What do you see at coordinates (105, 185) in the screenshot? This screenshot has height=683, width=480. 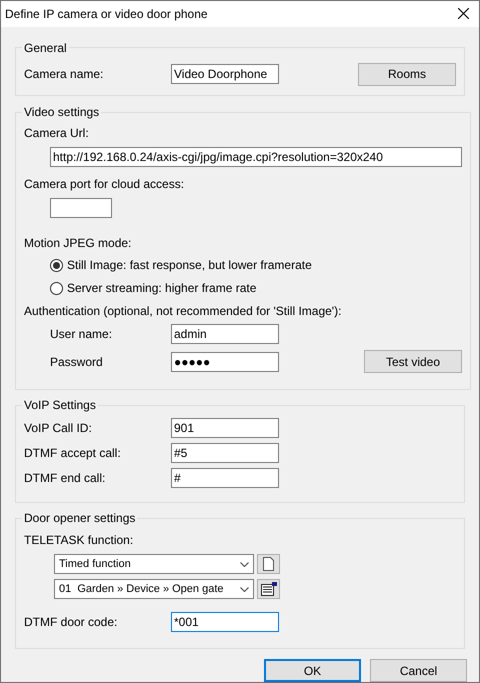 I see `field-label: Camera port for cloud access:` at bounding box center [105, 185].